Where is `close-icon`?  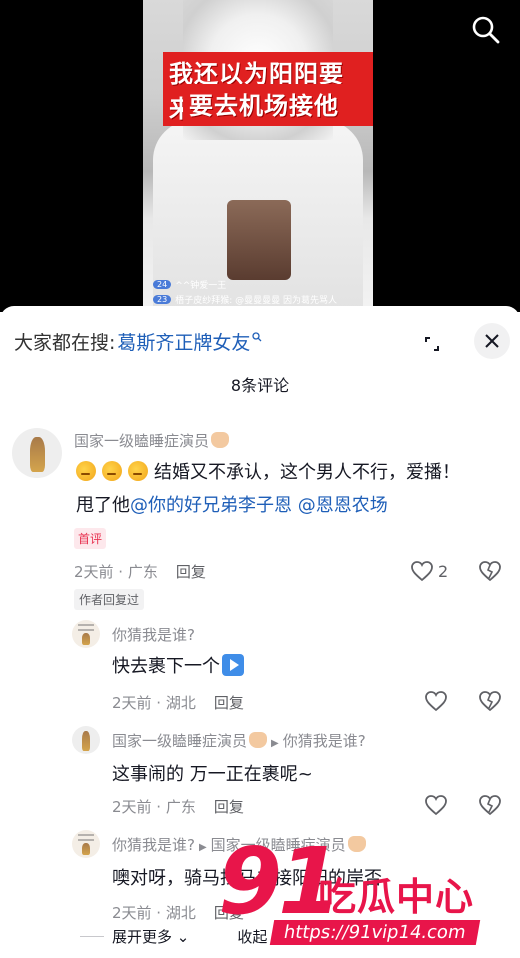
close-icon is located at coordinates (492, 341).